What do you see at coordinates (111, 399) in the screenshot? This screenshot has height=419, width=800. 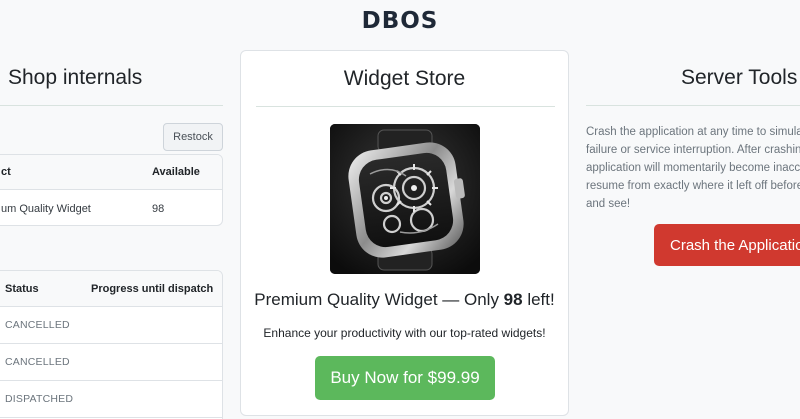 I see `table-row: DISPATCHED` at bounding box center [111, 399].